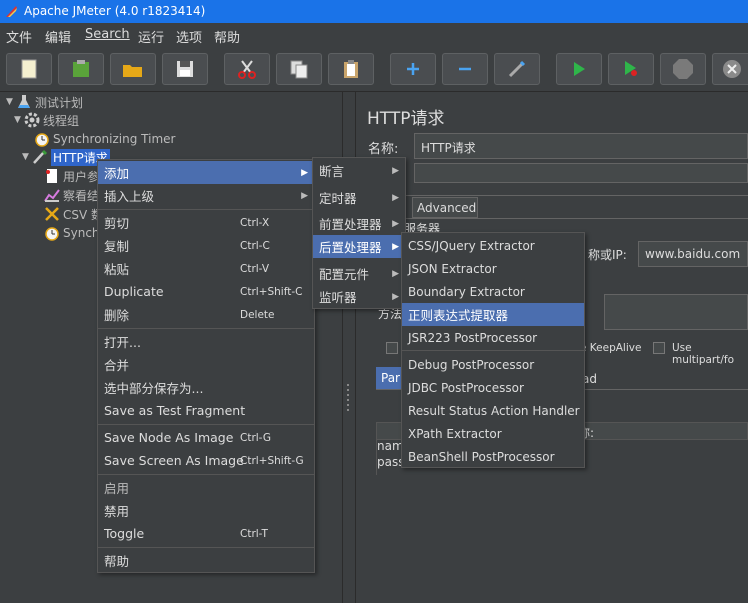  I want to click on menu-search: Search, so click(107, 34).